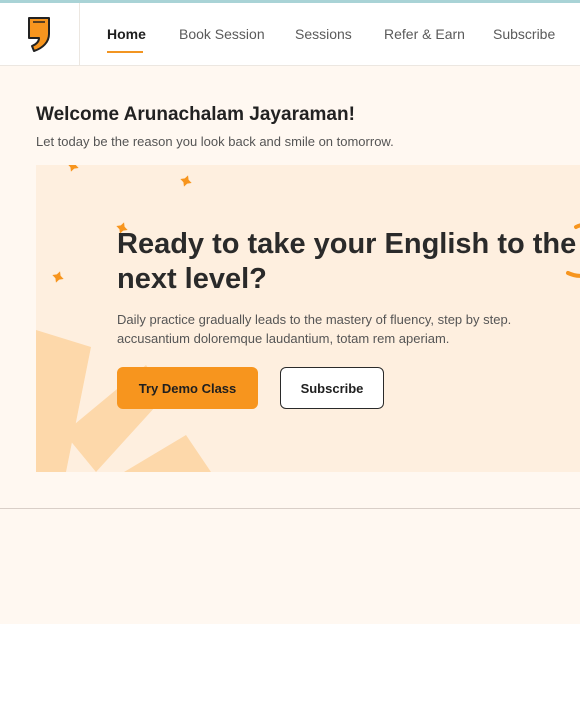 This screenshot has height=720, width=580. What do you see at coordinates (187, 388) in the screenshot?
I see `try-demo-class-button: Try Demo Class` at bounding box center [187, 388].